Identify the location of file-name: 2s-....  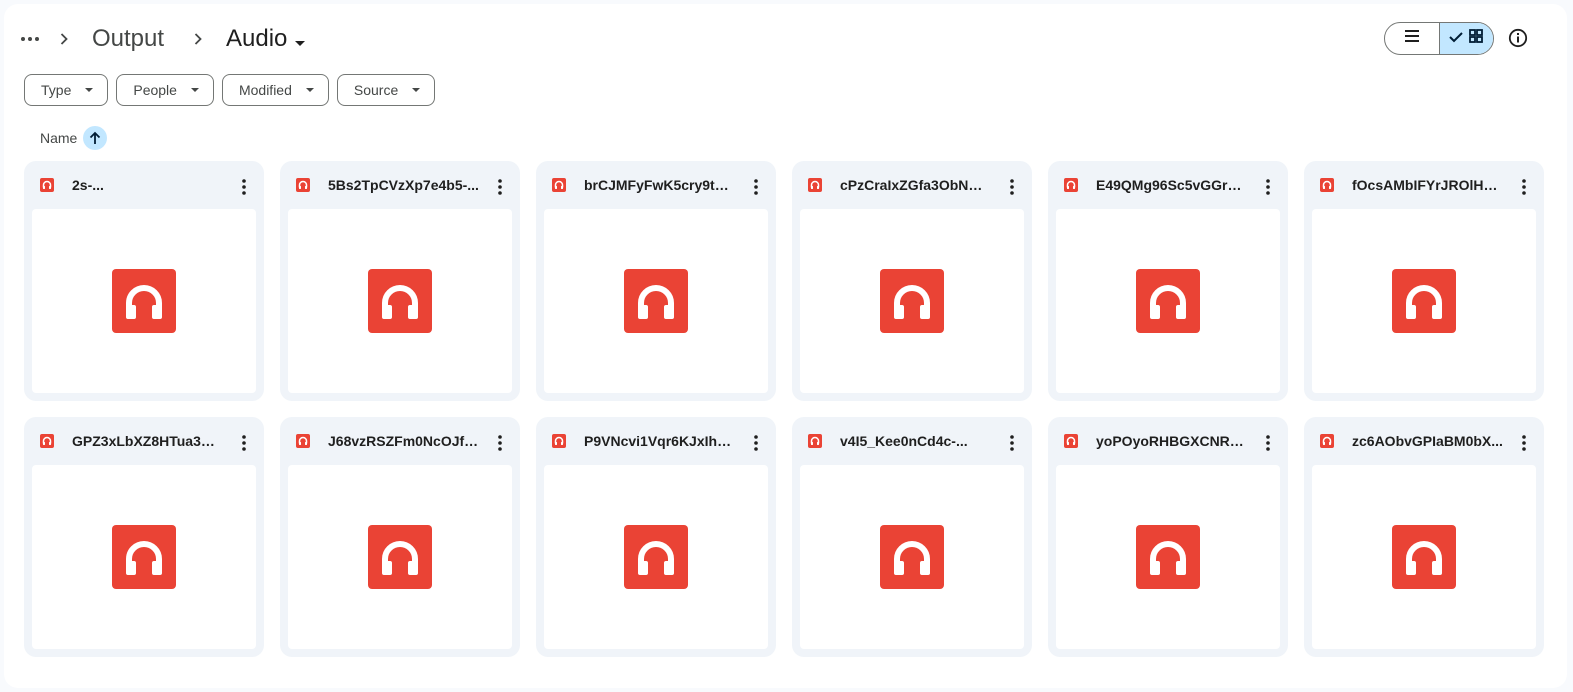
(88, 185).